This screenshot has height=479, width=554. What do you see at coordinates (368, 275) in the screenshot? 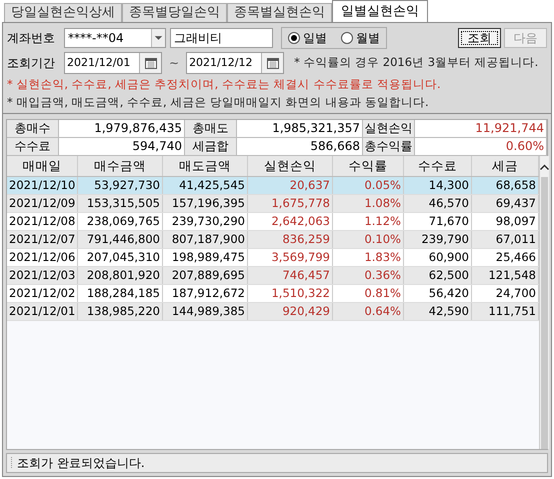
I see `table-cell: 0.36%` at bounding box center [368, 275].